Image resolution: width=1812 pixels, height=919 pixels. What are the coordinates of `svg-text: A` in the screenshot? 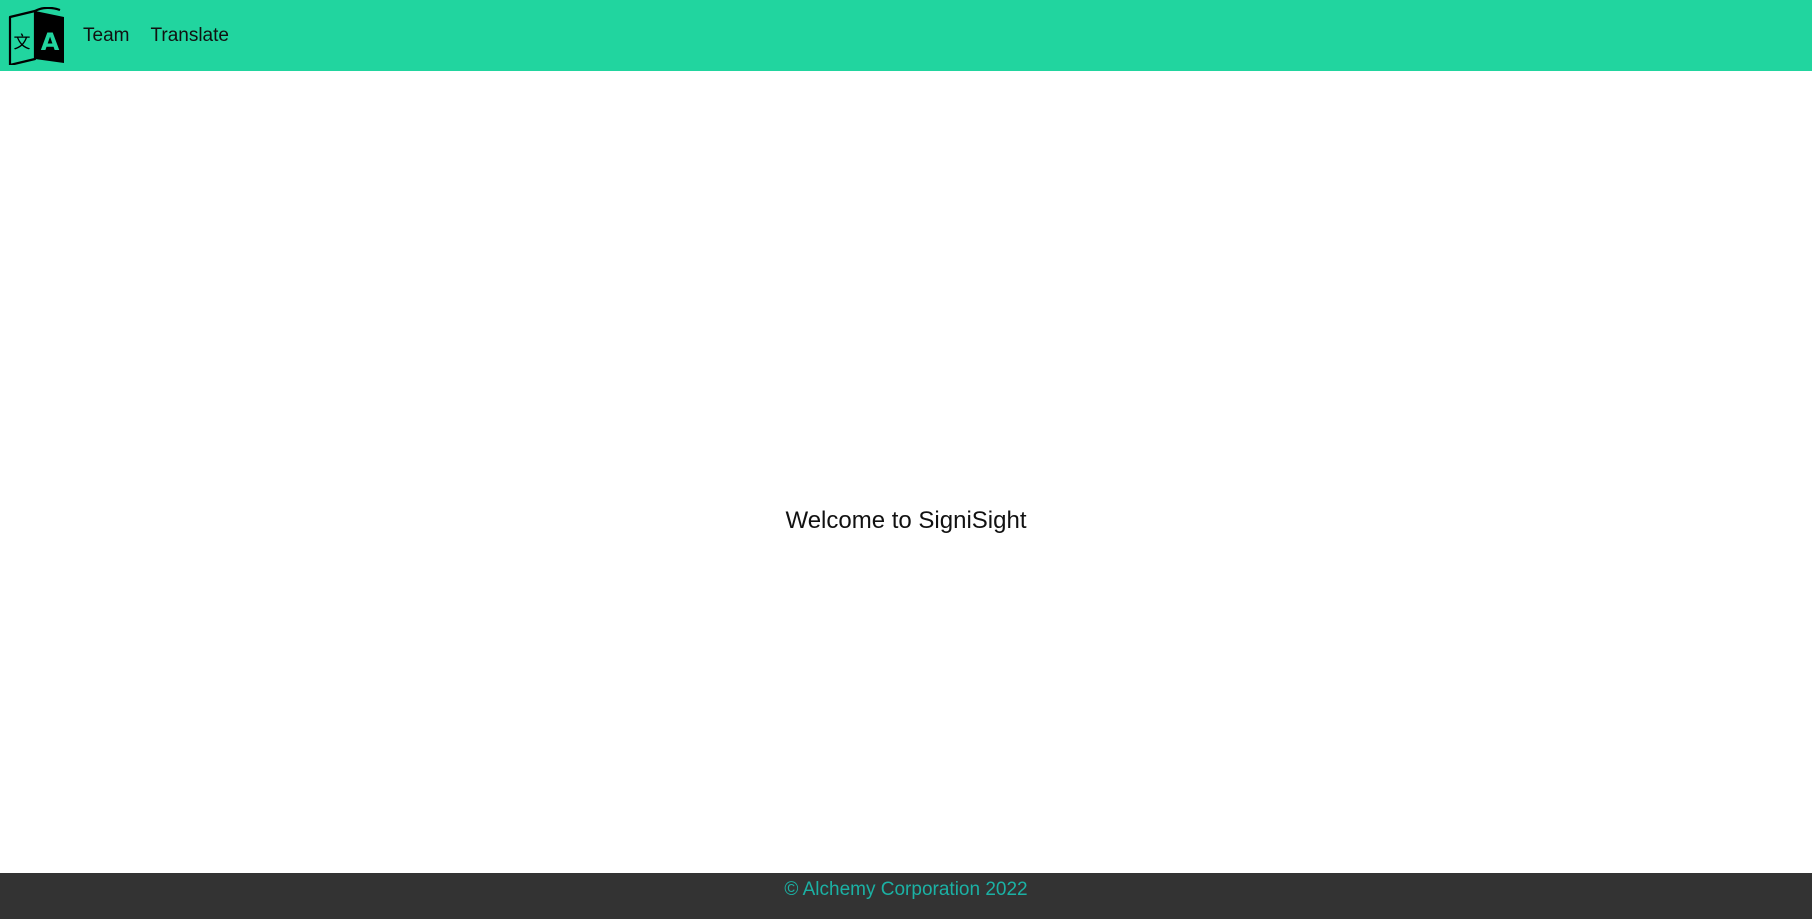 It's located at (50, 42).